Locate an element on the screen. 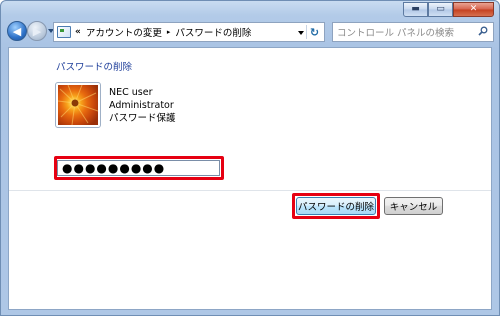  search-input: コントロール パネルの検索 is located at coordinates (413, 32).